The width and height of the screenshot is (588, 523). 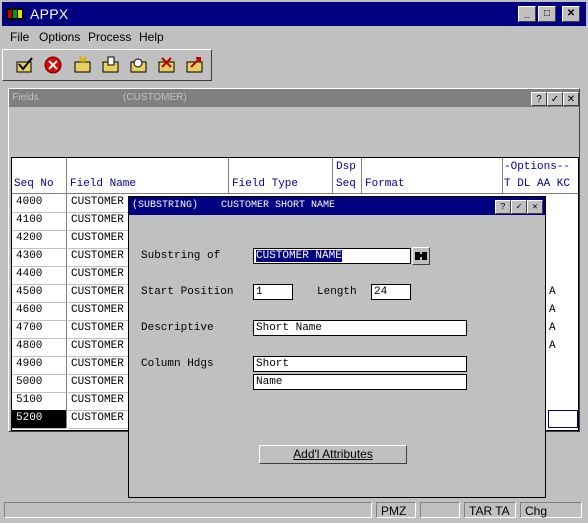 I want to click on table-row-seq: 4400, so click(x=39, y=275).